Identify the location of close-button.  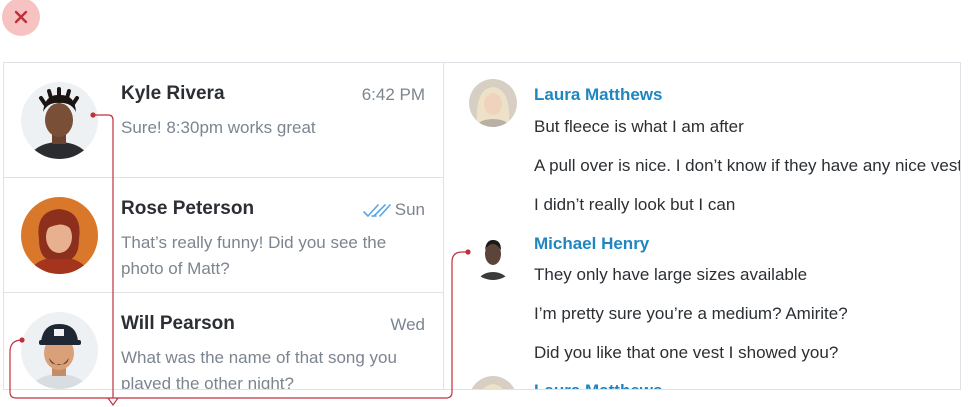
(21, 18).